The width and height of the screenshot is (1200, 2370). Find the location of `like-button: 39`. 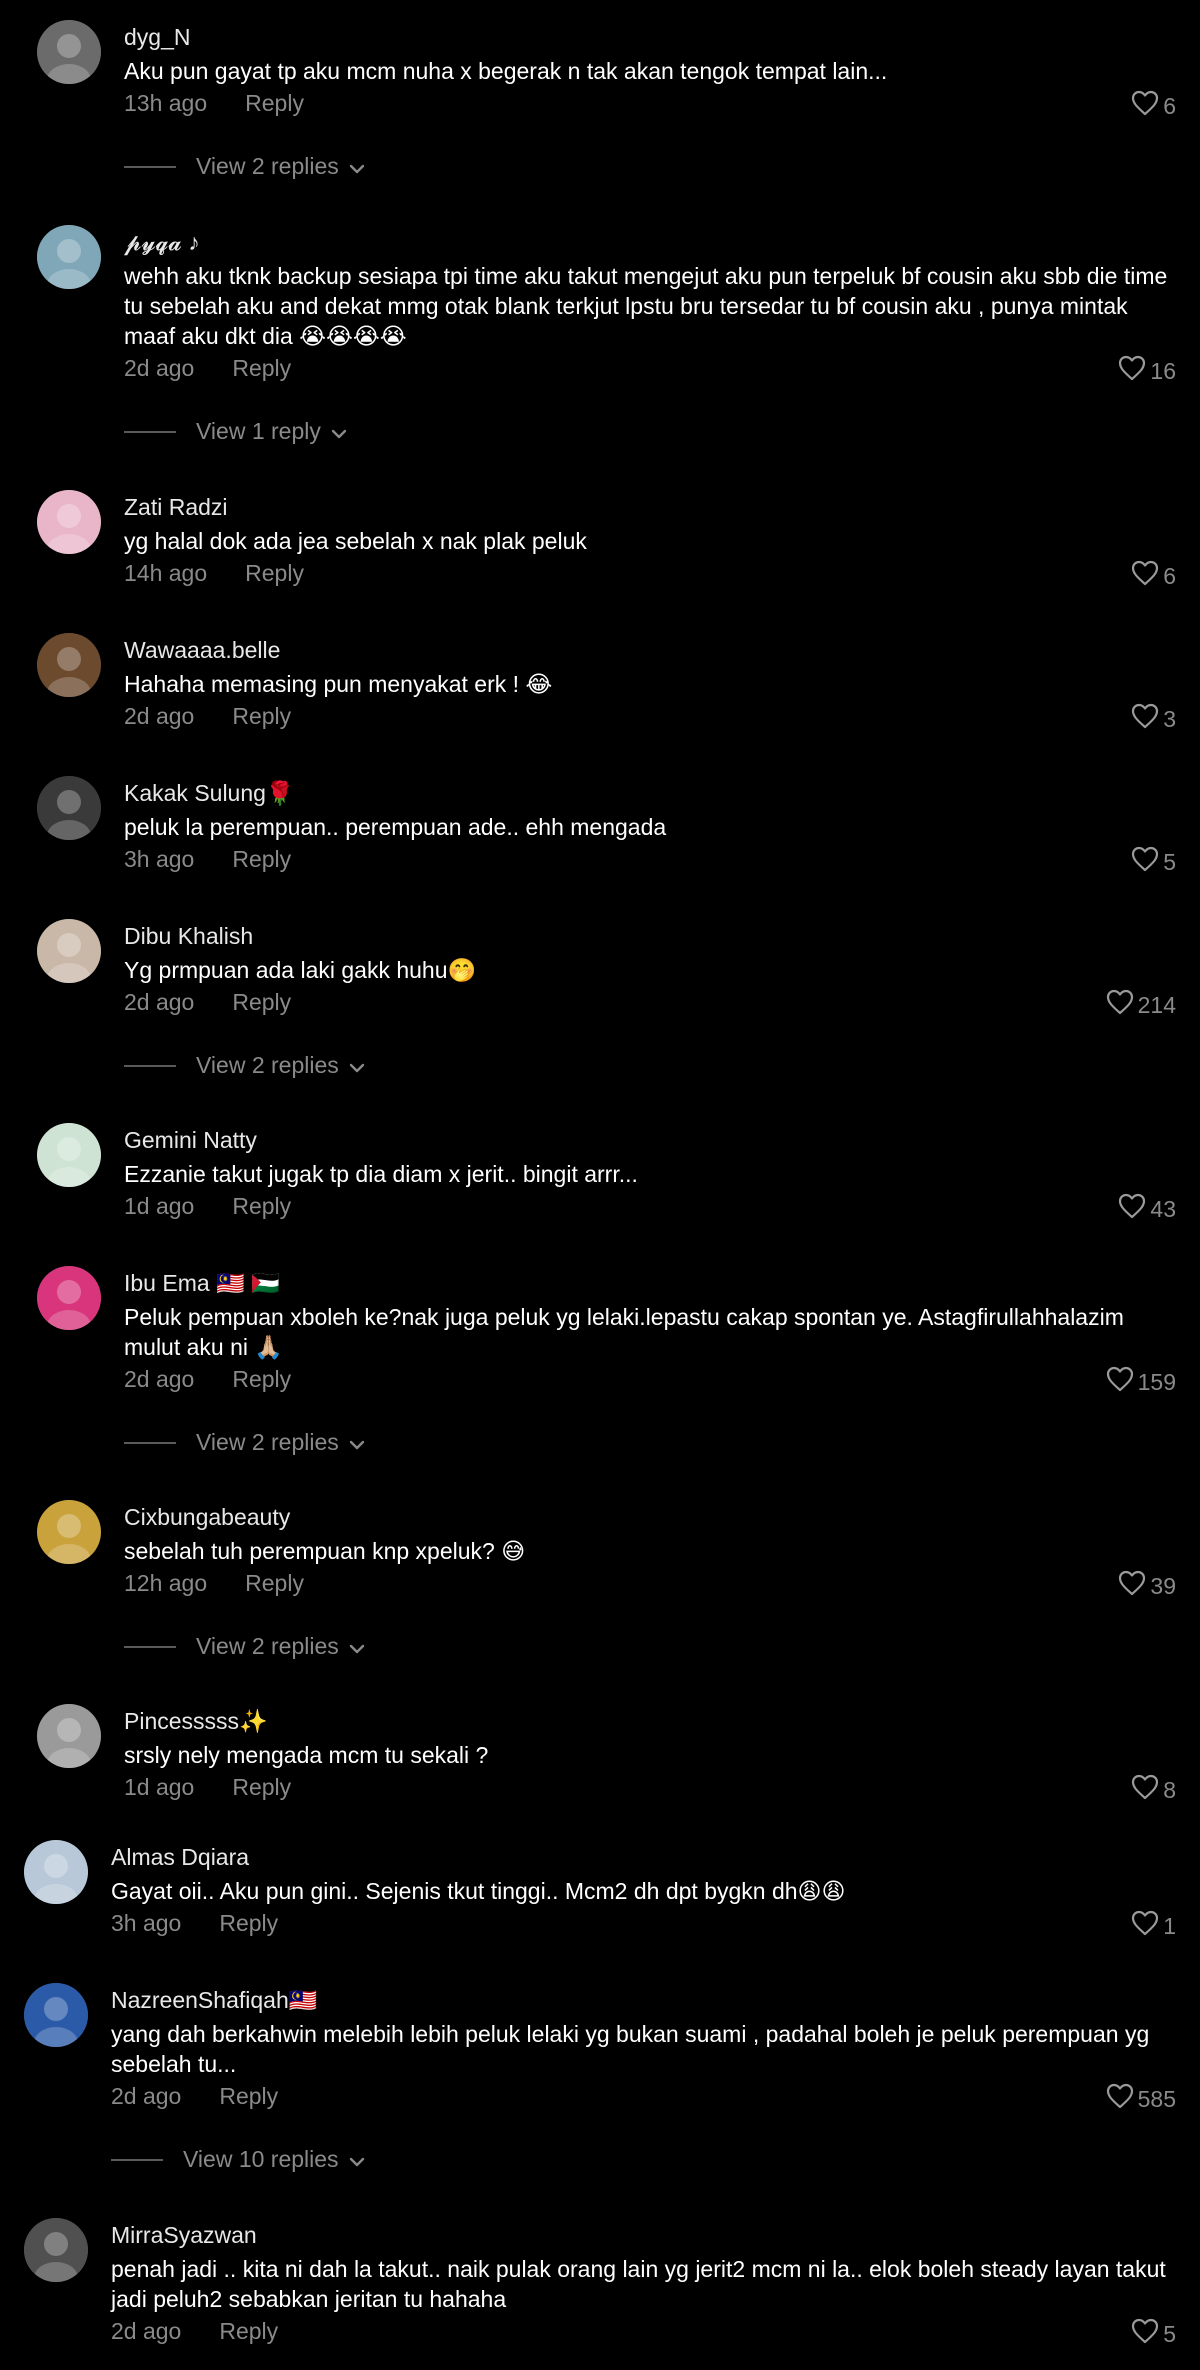

like-button: 39 is located at coordinates (1147, 1586).